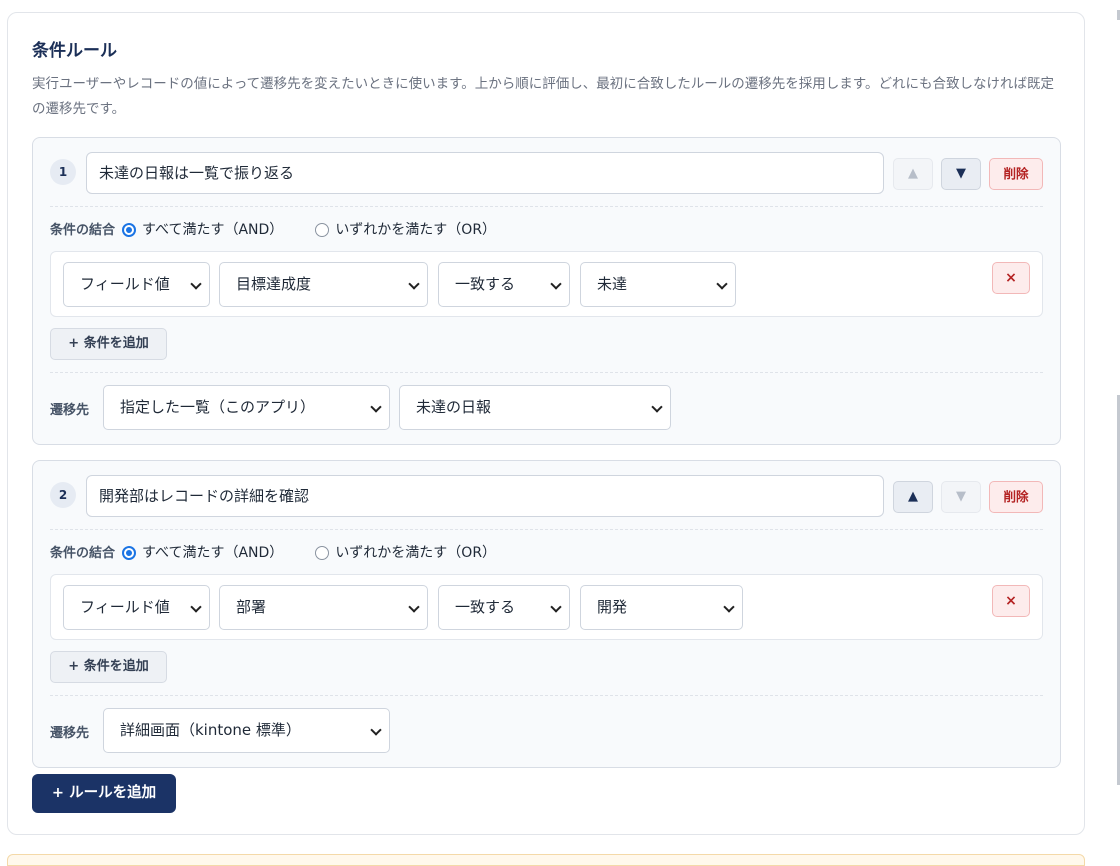 The width and height of the screenshot is (1120, 866). What do you see at coordinates (63, 495) in the screenshot?
I see `rule-number-badge: 2` at bounding box center [63, 495].